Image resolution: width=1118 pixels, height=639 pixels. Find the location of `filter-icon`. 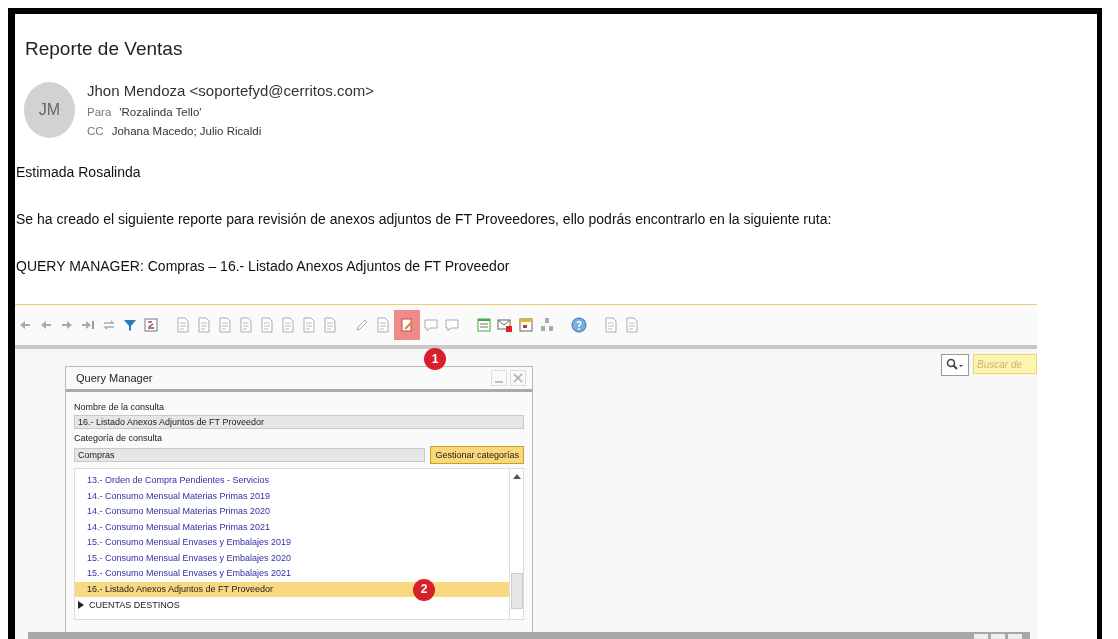

filter-icon is located at coordinates (130, 325).